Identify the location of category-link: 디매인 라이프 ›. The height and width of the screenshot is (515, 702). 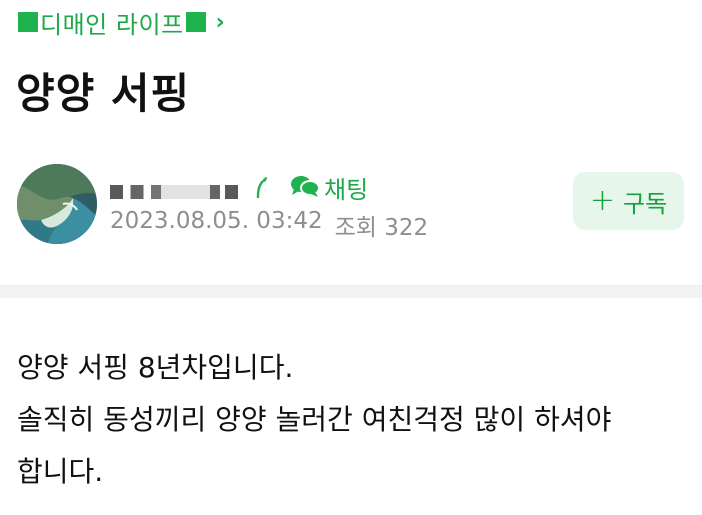
(121, 22).